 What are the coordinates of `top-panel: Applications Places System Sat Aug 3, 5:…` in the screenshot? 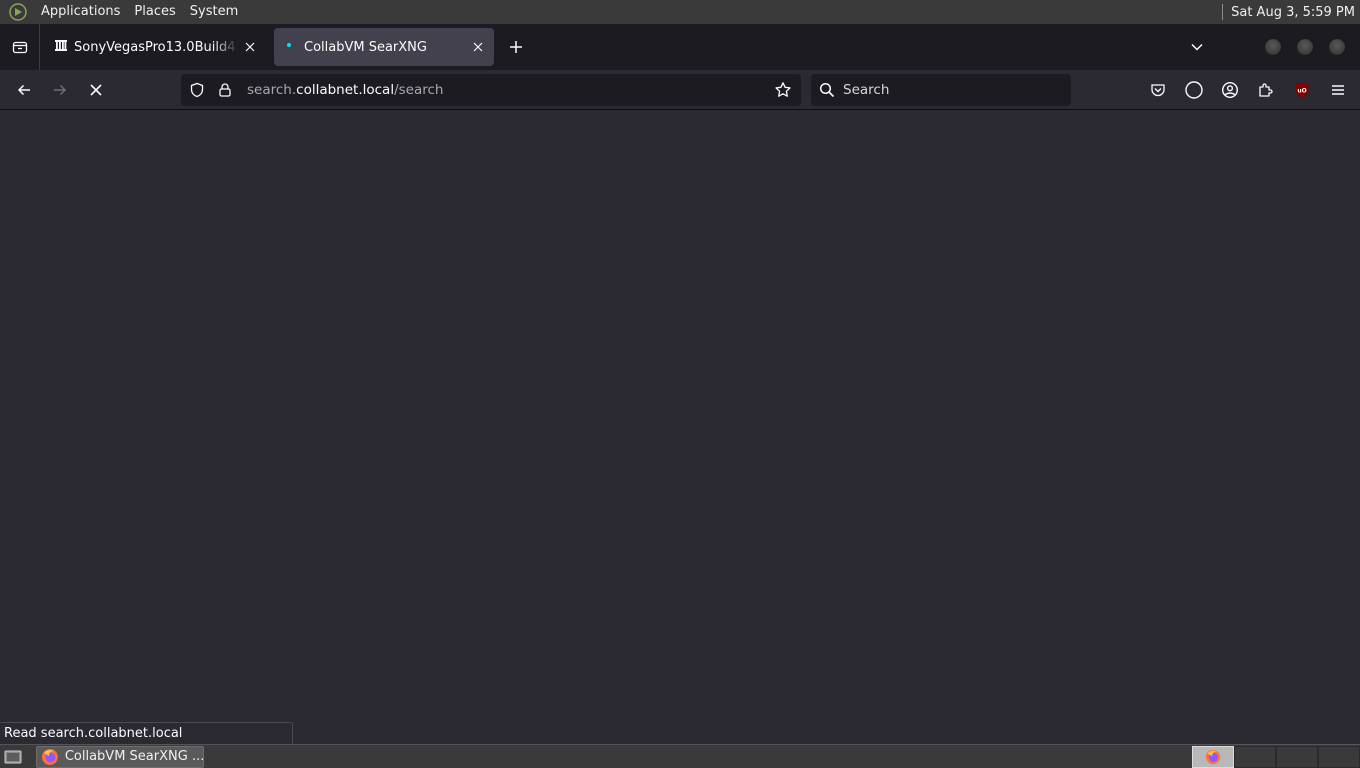 It's located at (680, 12).